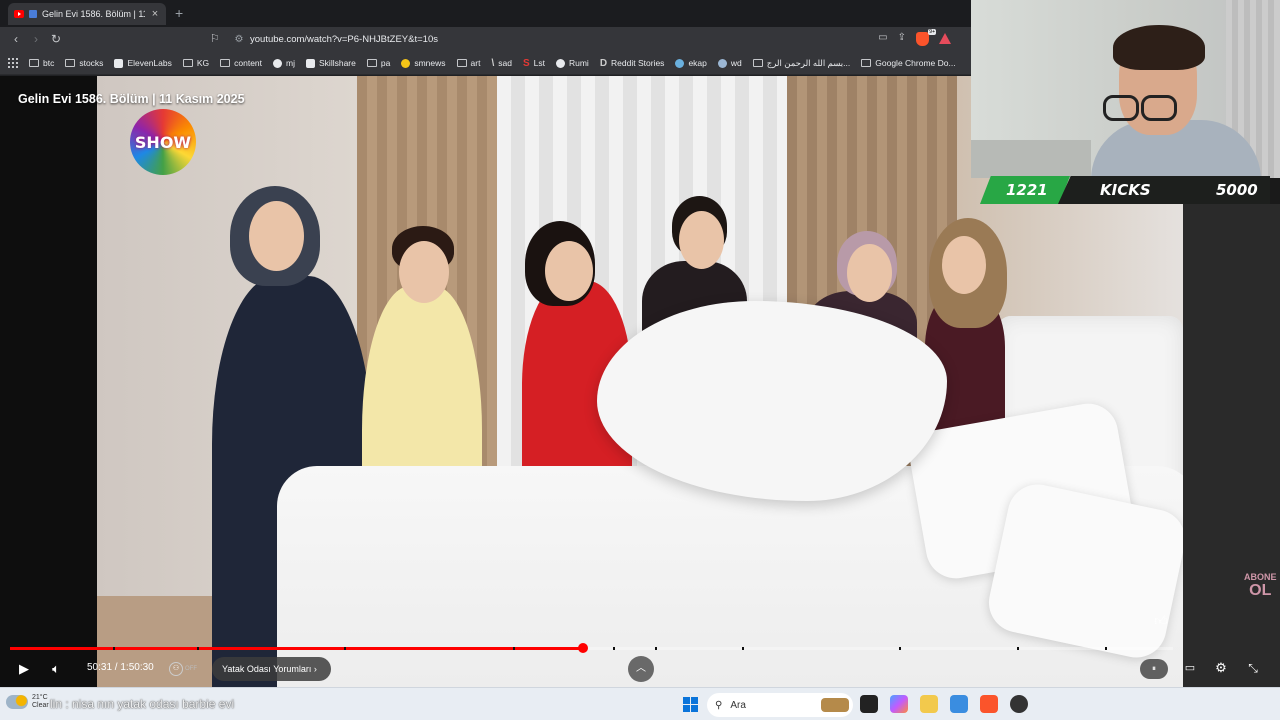  I want to click on smiley-icon, so click(406, 63).